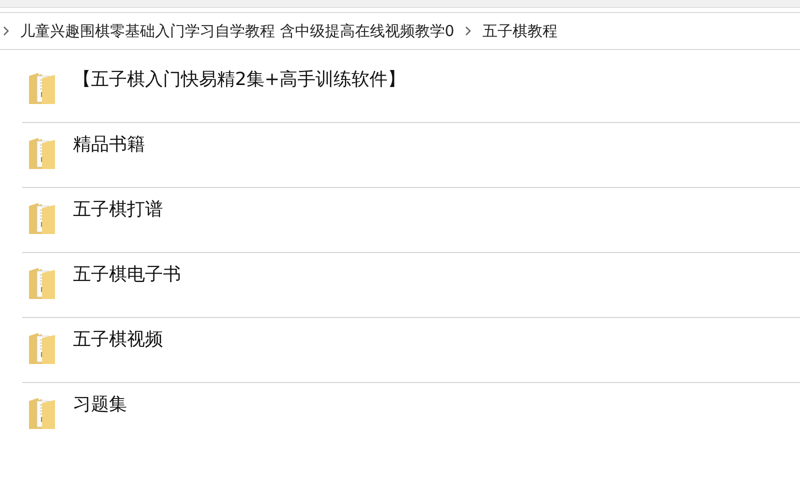  Describe the element at coordinates (127, 275) in the screenshot. I see `folder-name: 五子棋电子书` at that location.